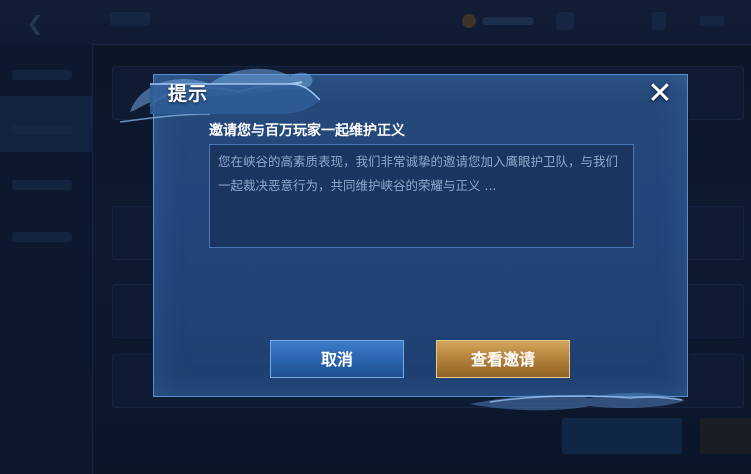  I want to click on invite-headline: 邀请您与百万玩家一起维护正义, so click(307, 131).